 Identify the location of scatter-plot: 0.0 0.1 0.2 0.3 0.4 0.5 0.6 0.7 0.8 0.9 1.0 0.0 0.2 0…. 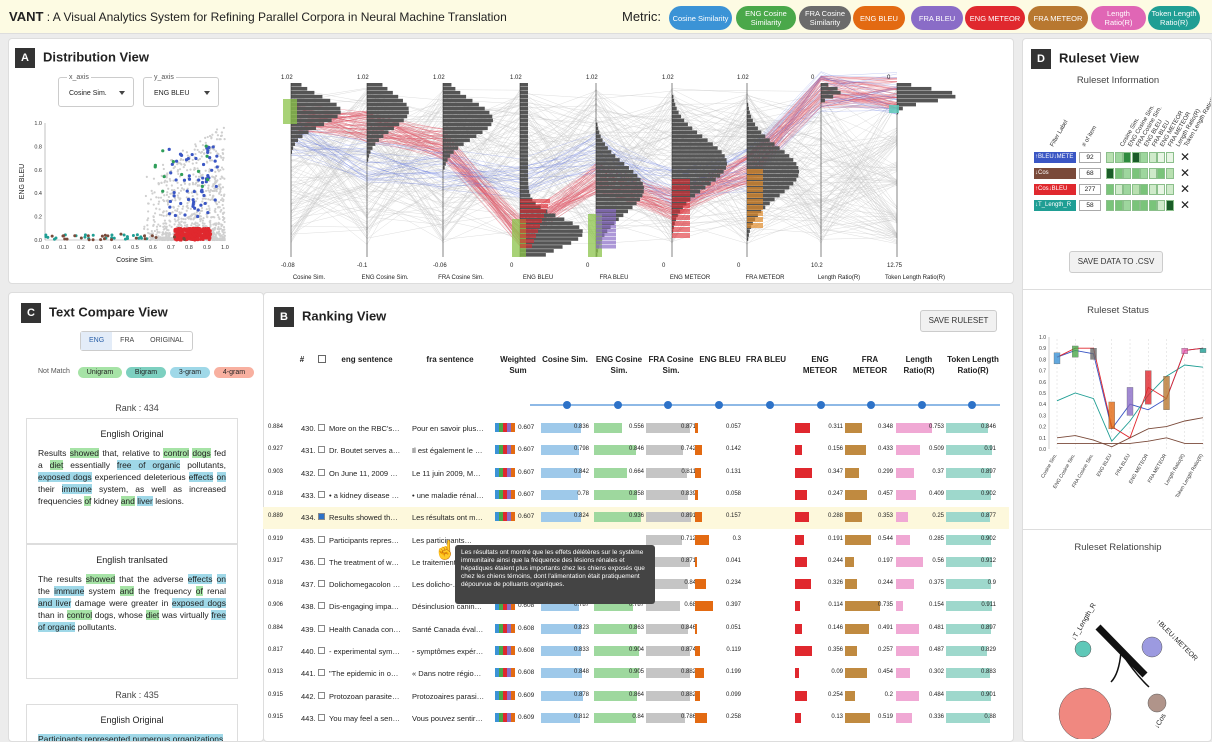
(130, 197).